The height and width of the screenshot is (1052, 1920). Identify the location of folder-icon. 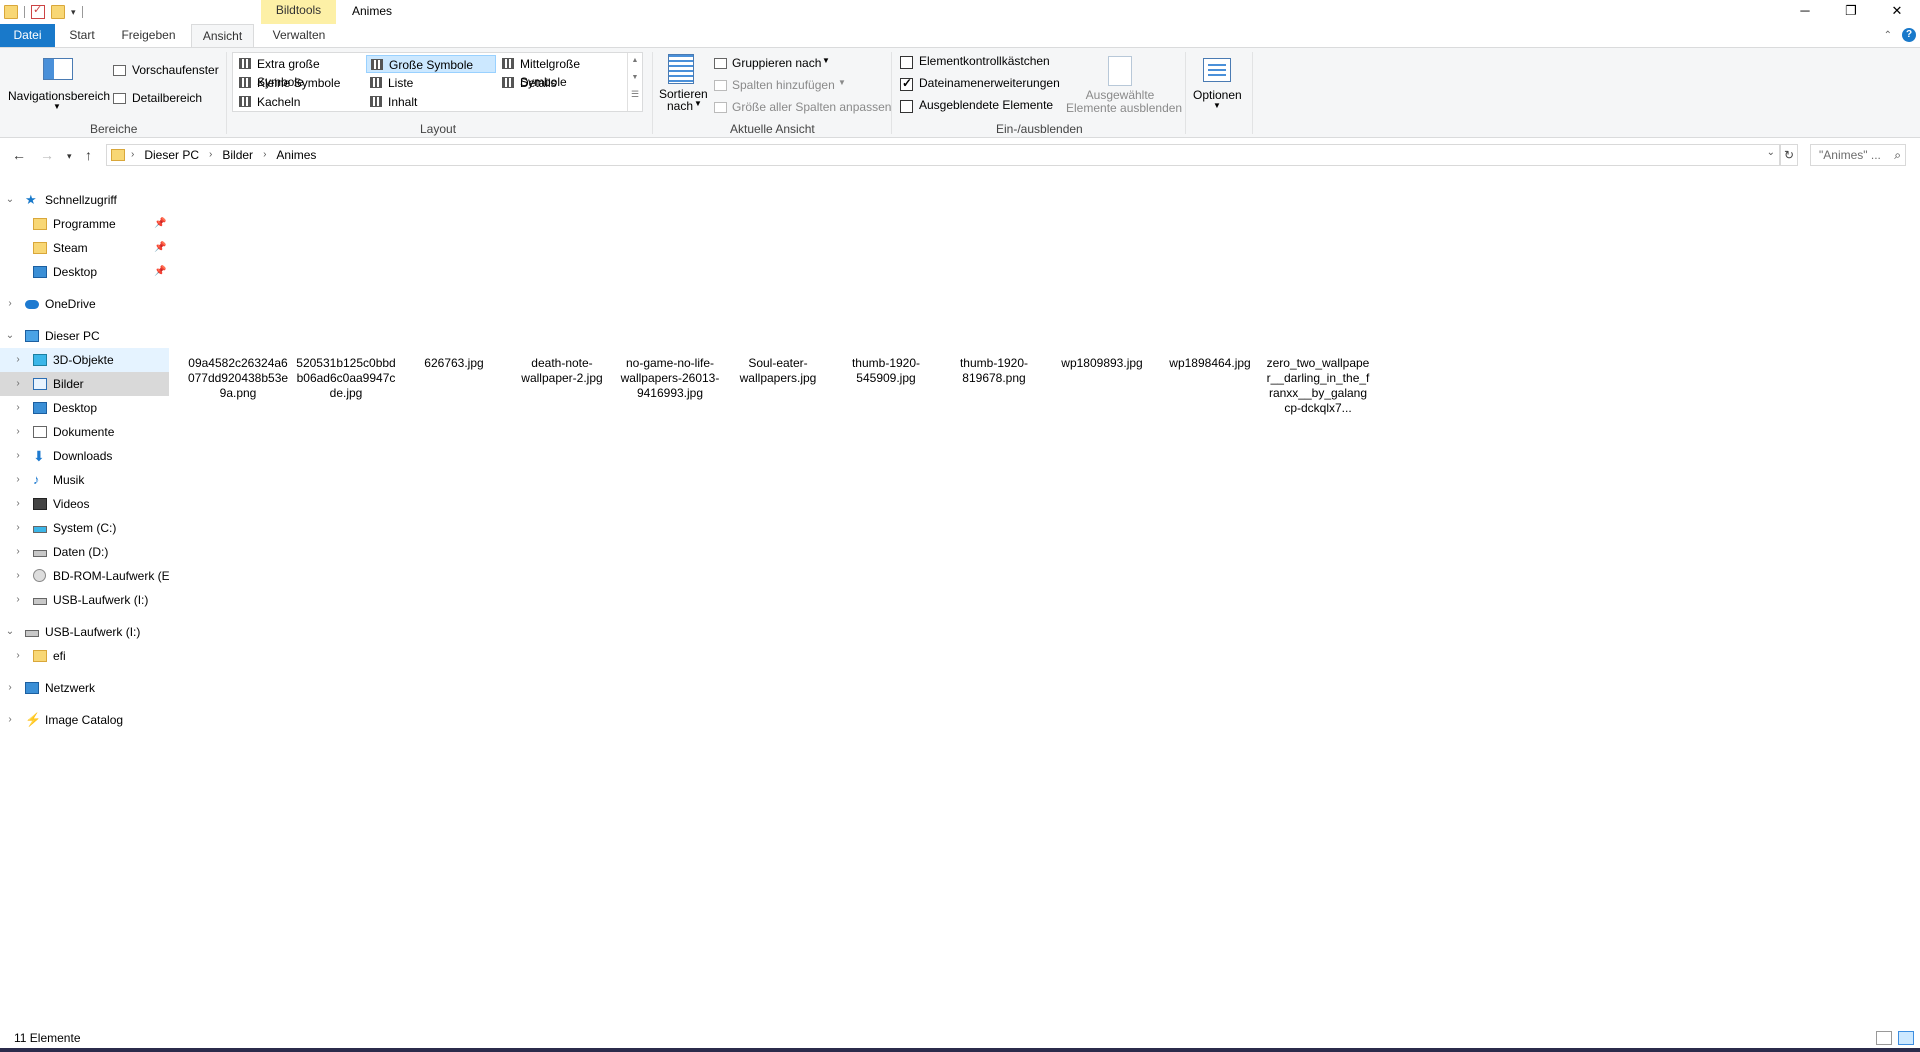
(11, 12).